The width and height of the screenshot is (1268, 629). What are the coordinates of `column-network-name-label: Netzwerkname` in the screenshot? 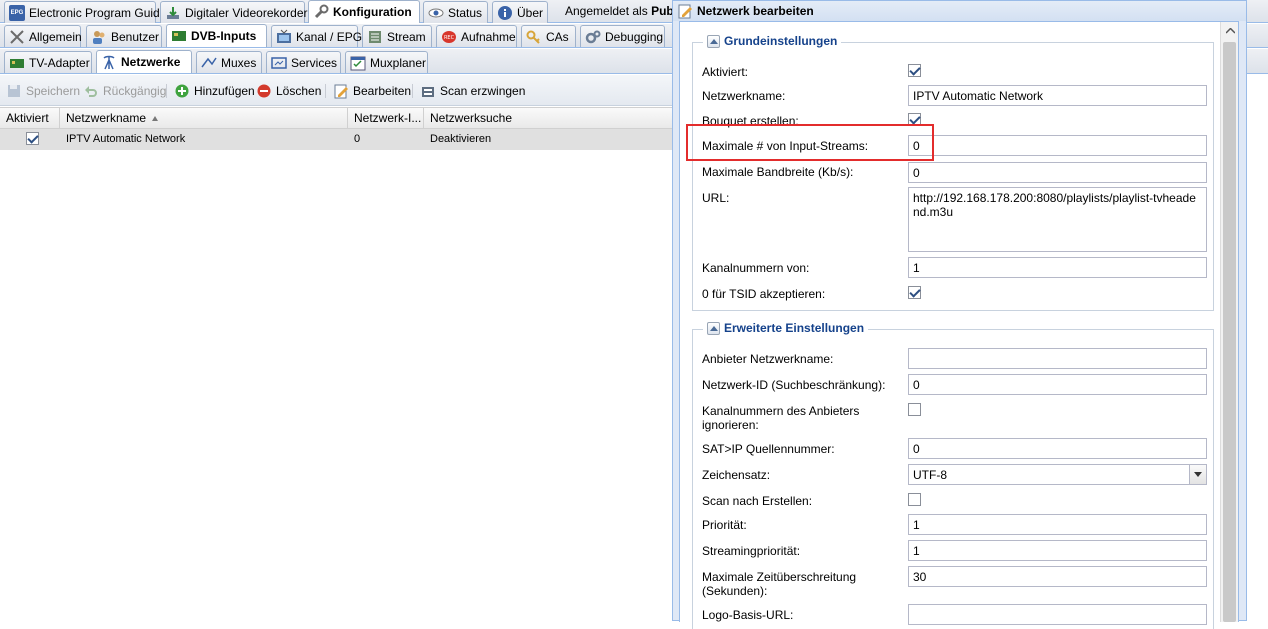 It's located at (106, 118).